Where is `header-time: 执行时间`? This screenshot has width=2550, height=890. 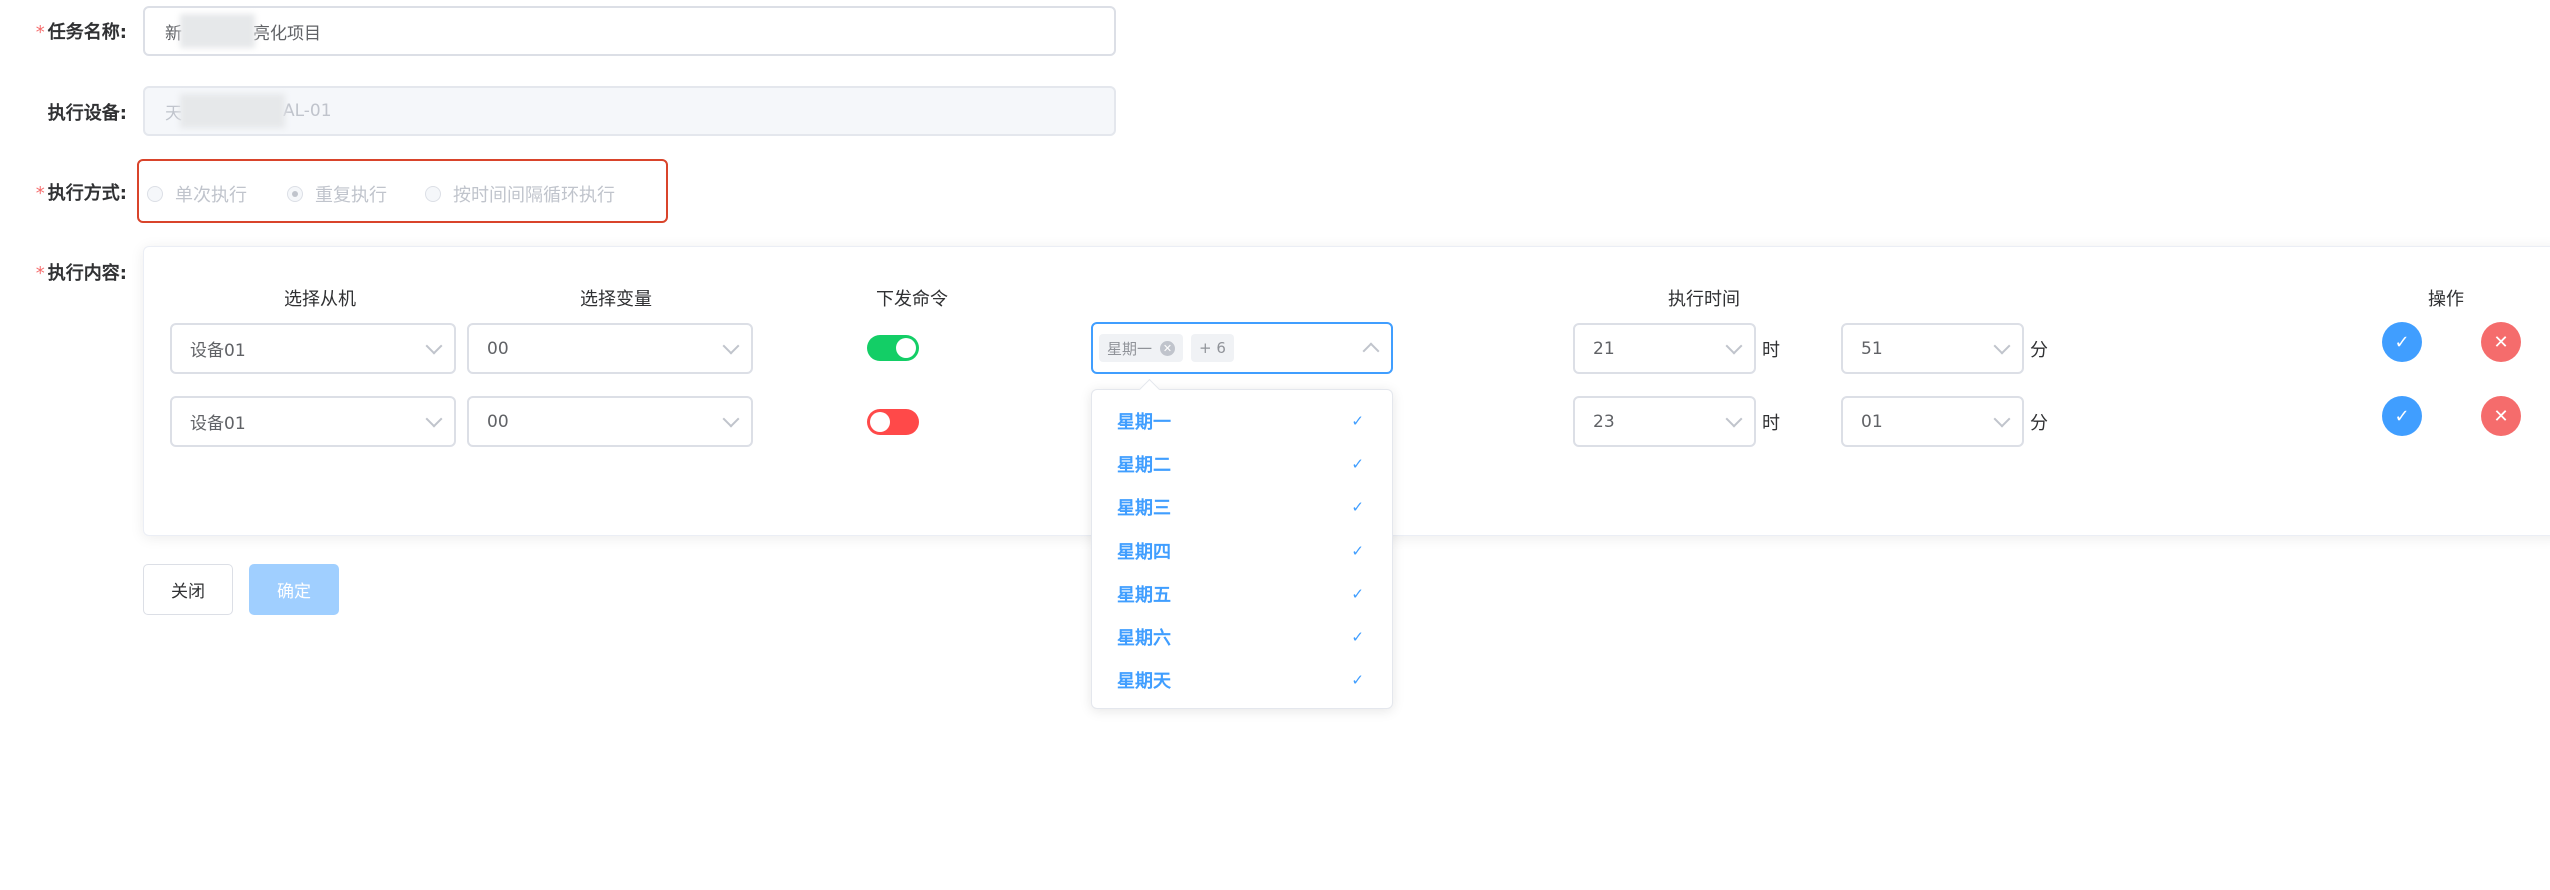 header-time: 执行时间 is located at coordinates (1704, 299).